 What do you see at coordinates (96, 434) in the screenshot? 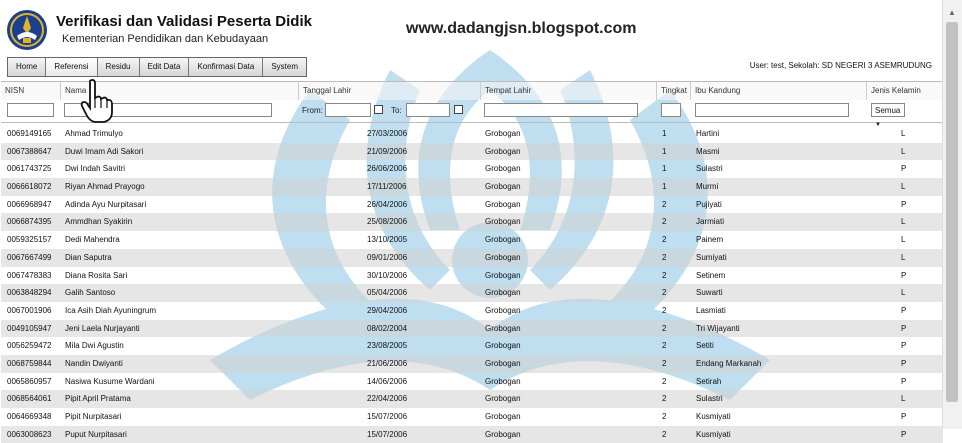
I see `cell-nama: Puput Nurpitasari` at bounding box center [96, 434].